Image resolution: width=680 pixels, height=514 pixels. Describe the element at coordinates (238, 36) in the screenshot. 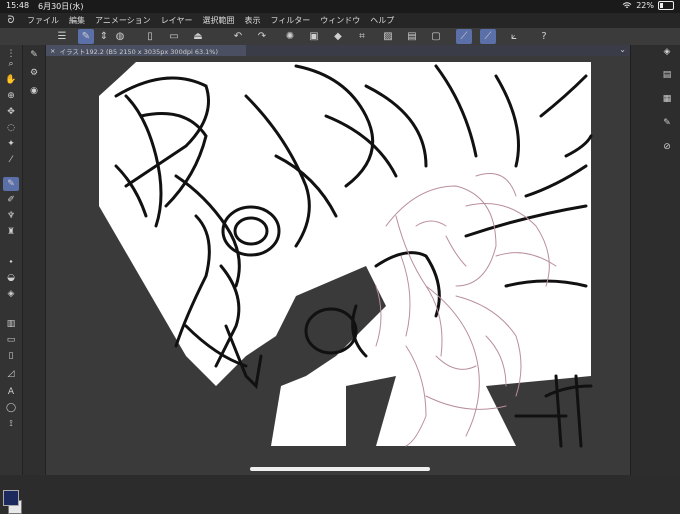

I see `undo-icon: ↶` at that location.